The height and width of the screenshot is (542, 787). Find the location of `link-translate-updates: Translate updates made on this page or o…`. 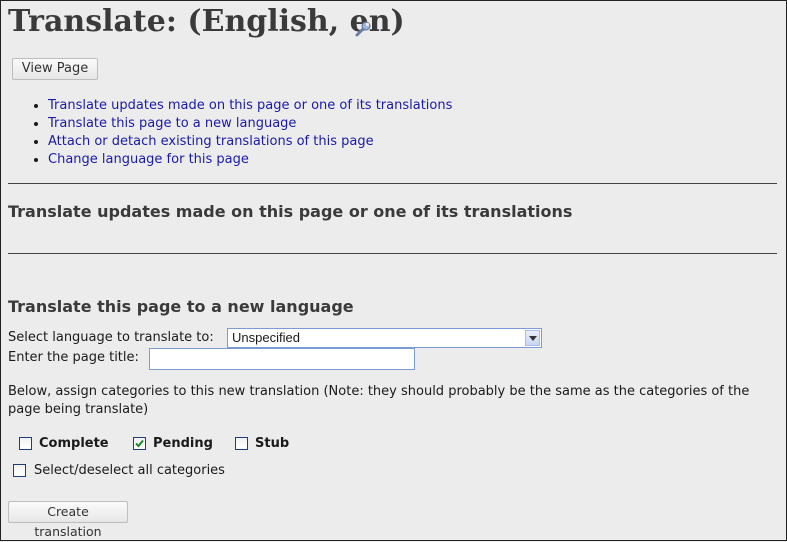

link-translate-updates: Translate updates made on this page or o… is located at coordinates (250, 105).